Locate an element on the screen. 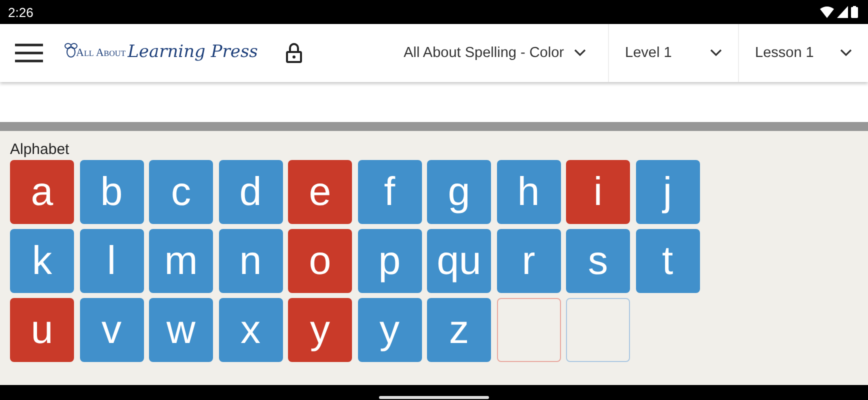 This screenshot has height=400, width=868. letter-tile: t is located at coordinates (668, 261).